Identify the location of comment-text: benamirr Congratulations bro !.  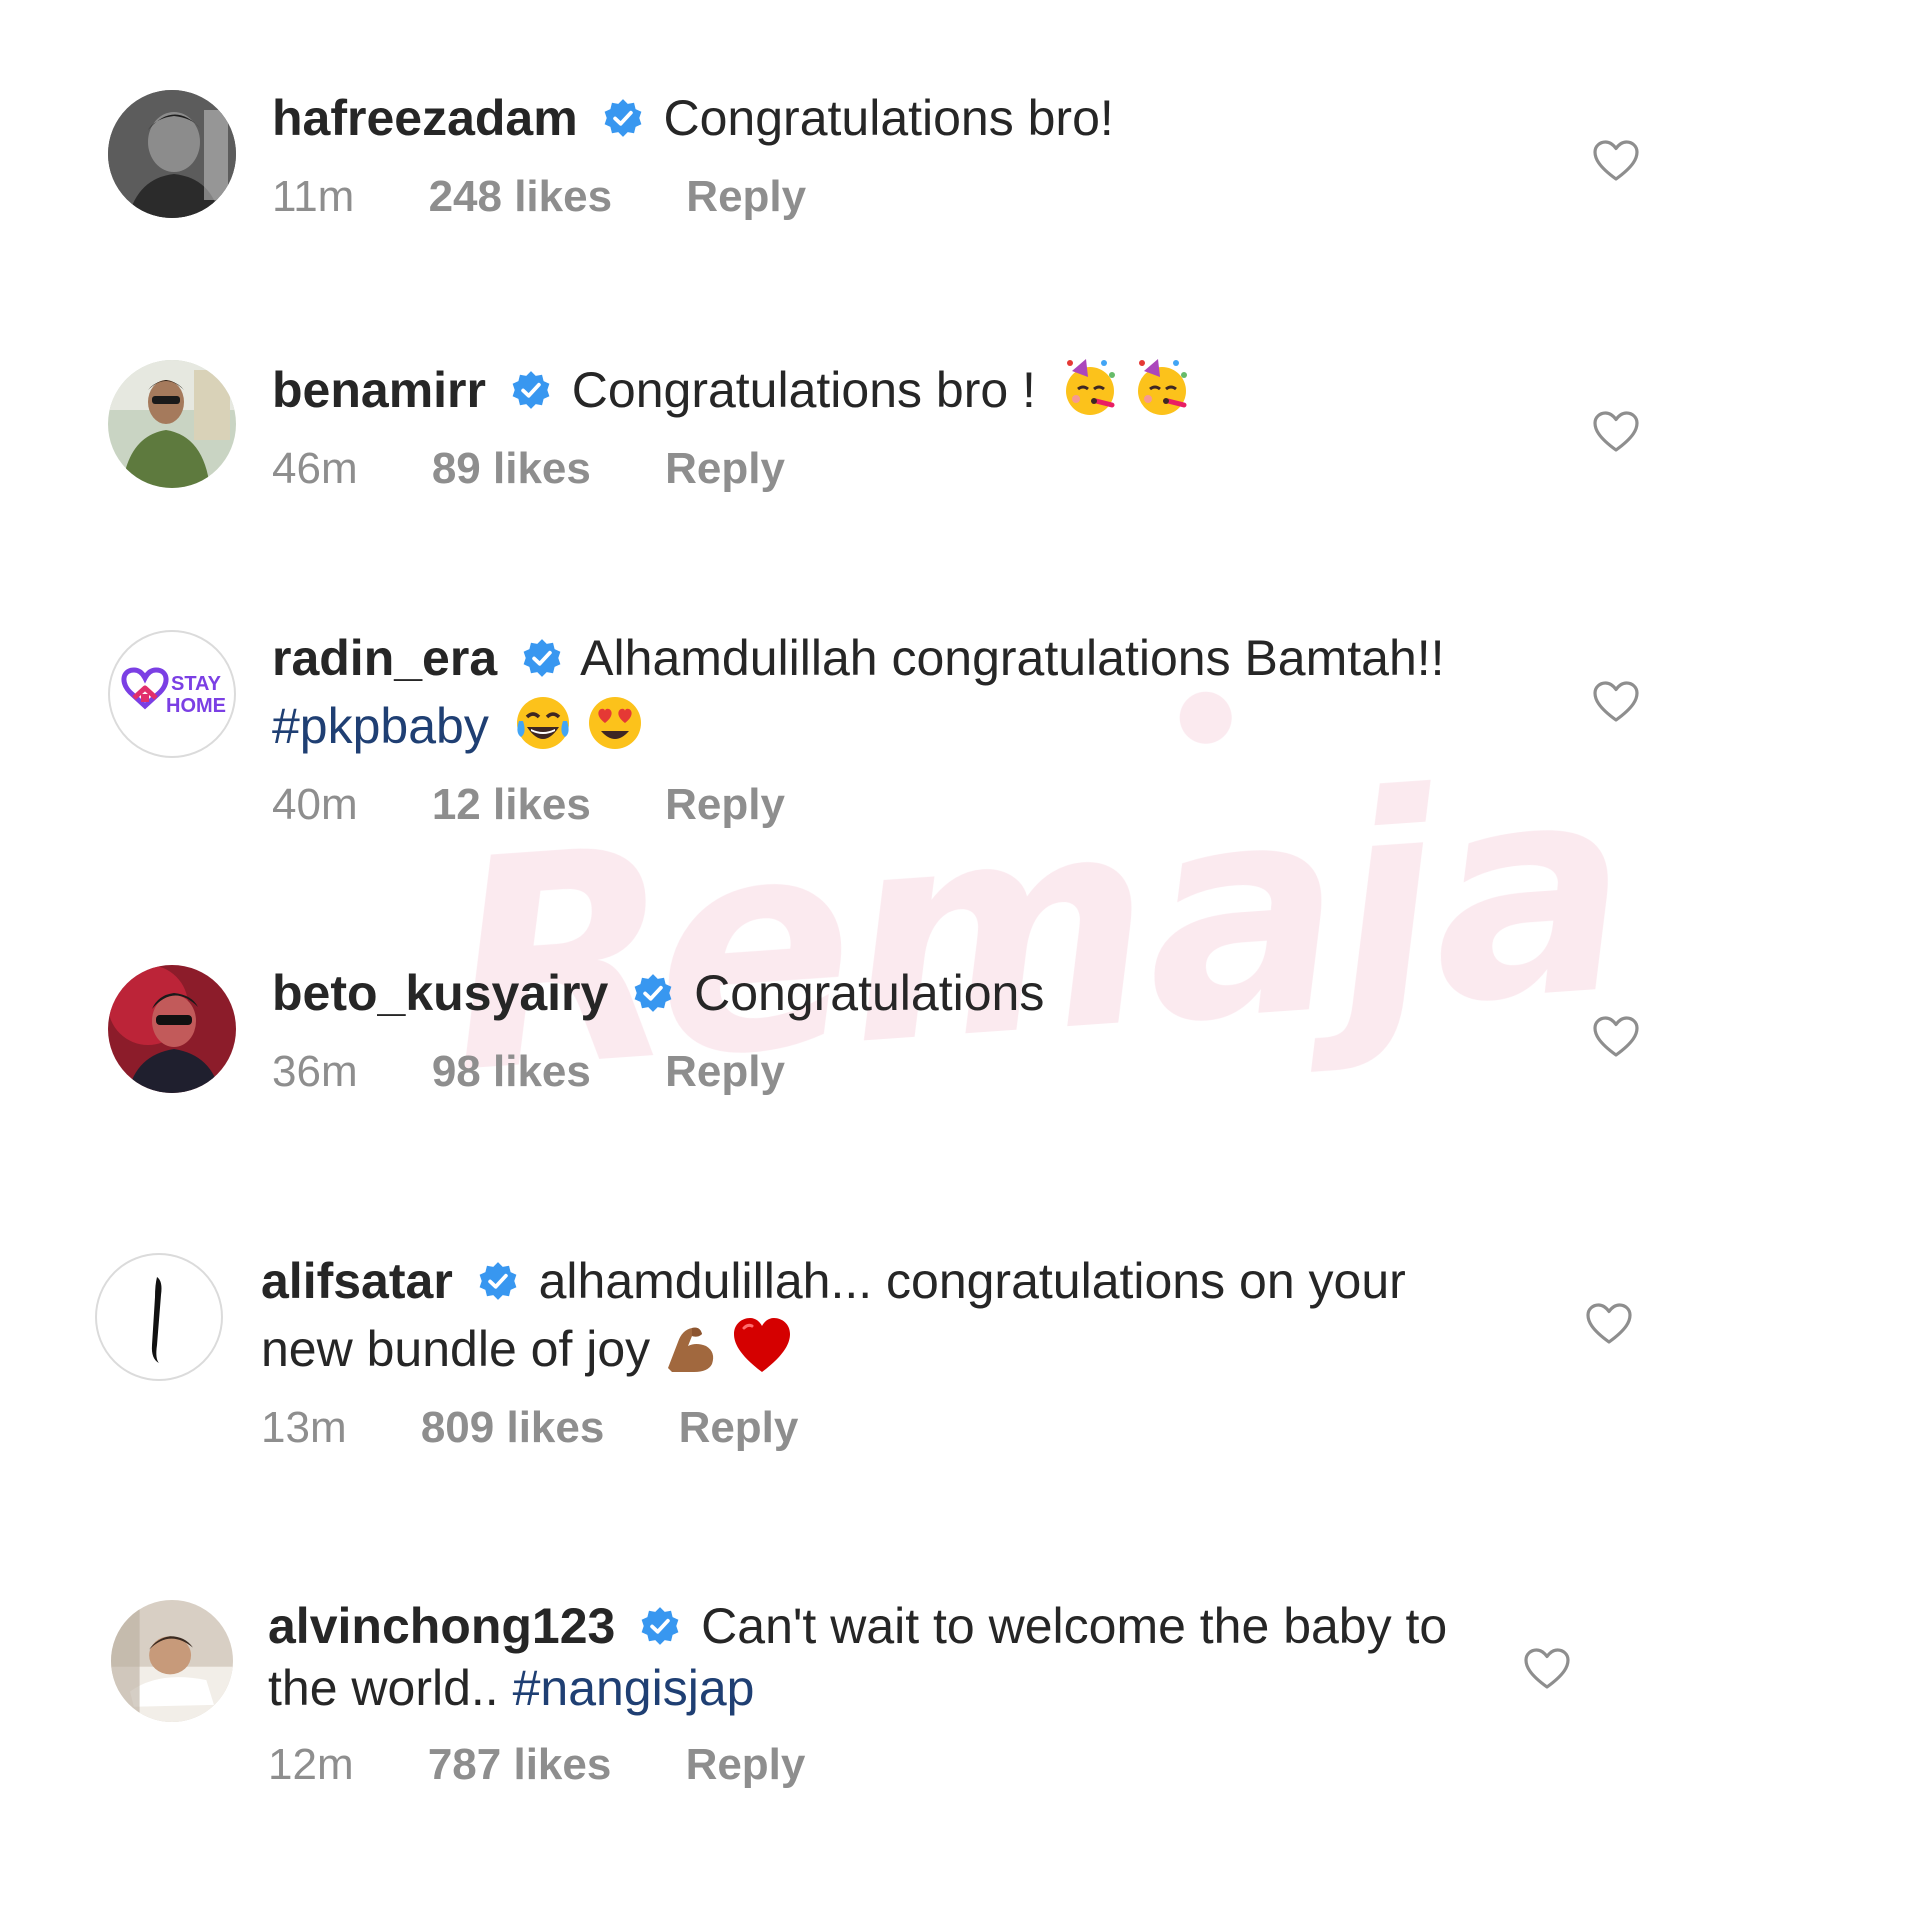
(887, 389).